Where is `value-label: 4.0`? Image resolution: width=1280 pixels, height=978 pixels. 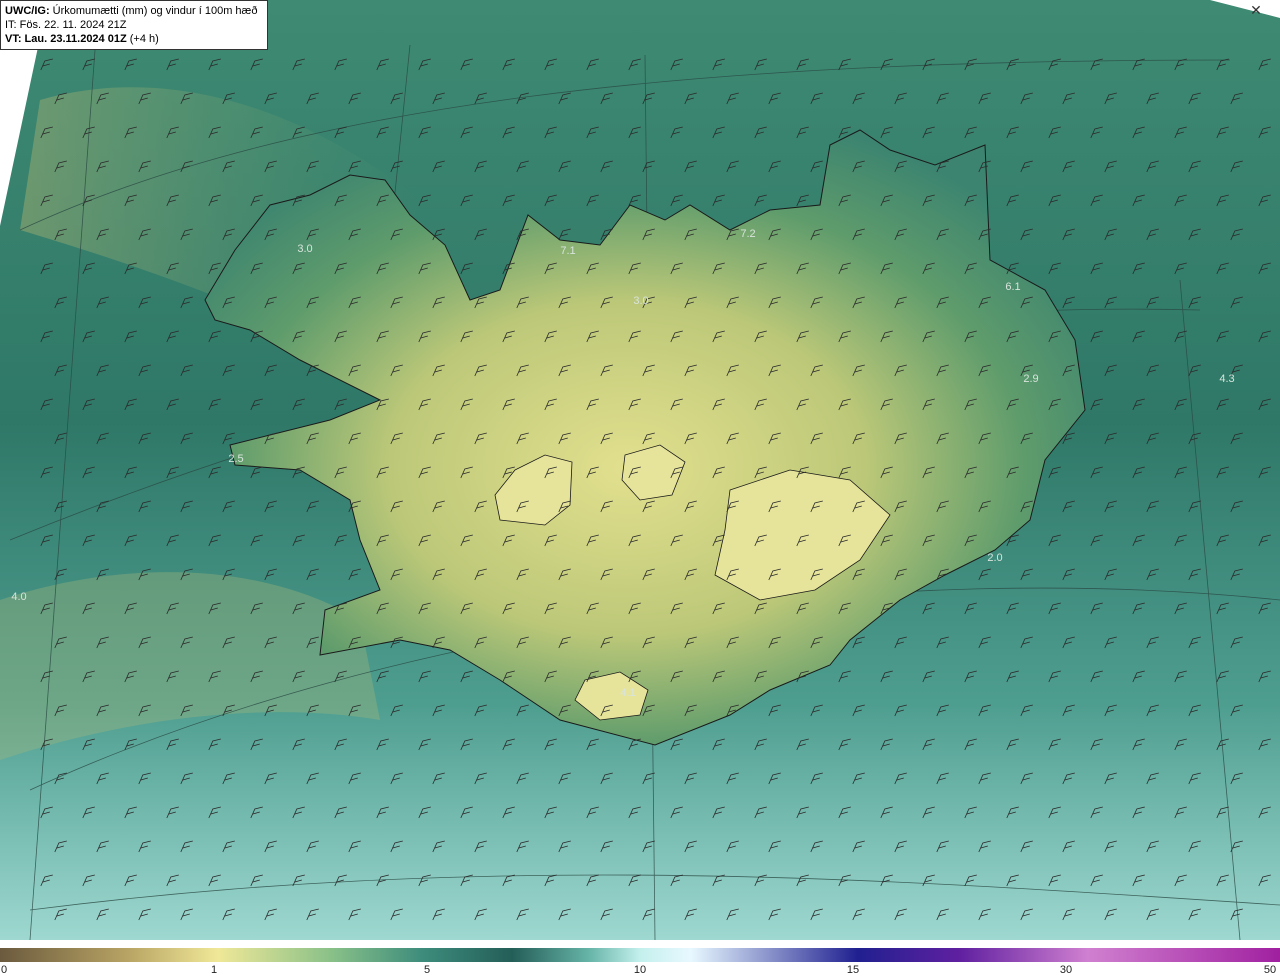
value-label: 4.0 is located at coordinates (18, 597).